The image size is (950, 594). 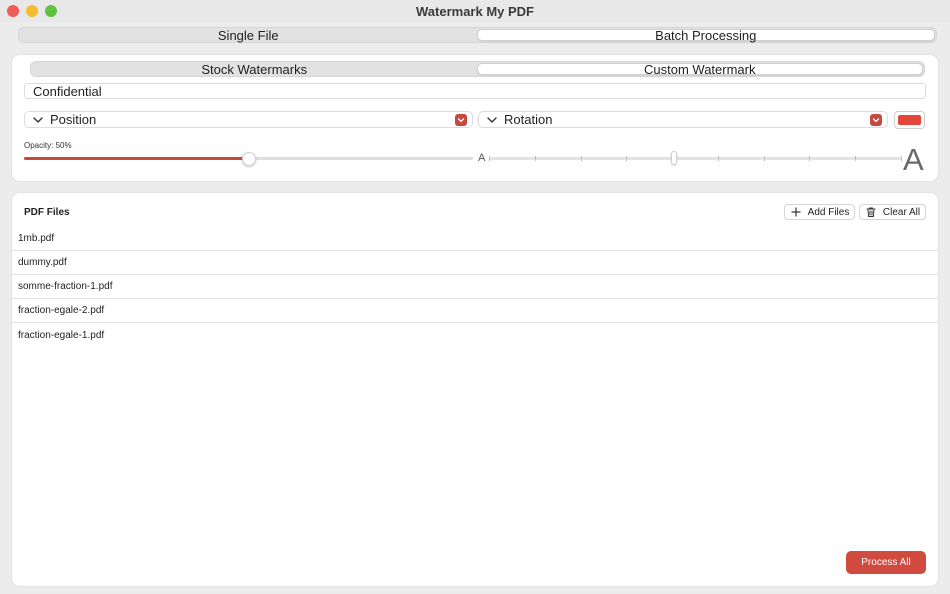 I want to click on color-swatch, so click(x=909, y=120).